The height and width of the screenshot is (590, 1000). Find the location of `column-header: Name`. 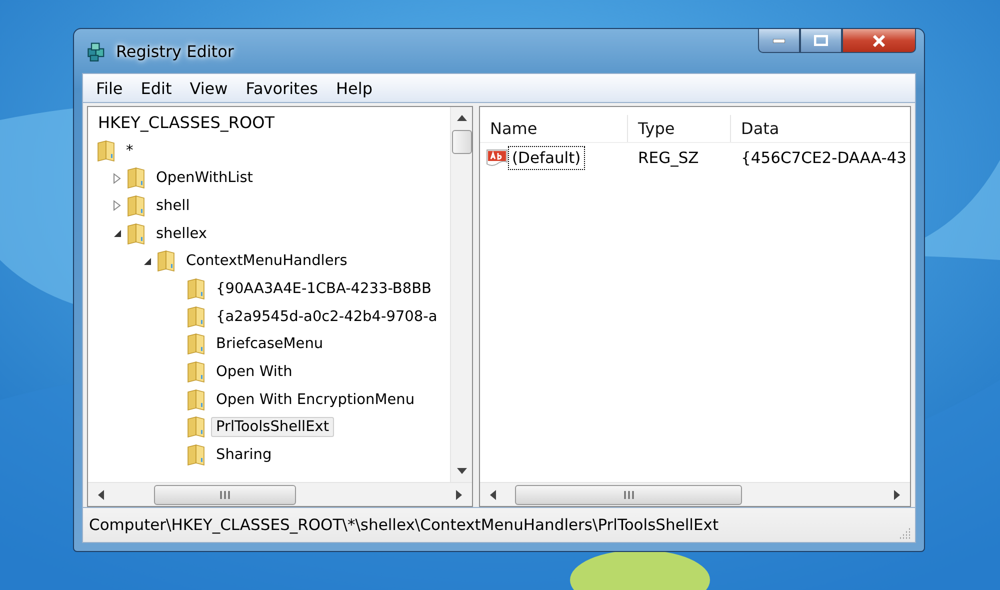

column-header: Name is located at coordinates (554, 128).